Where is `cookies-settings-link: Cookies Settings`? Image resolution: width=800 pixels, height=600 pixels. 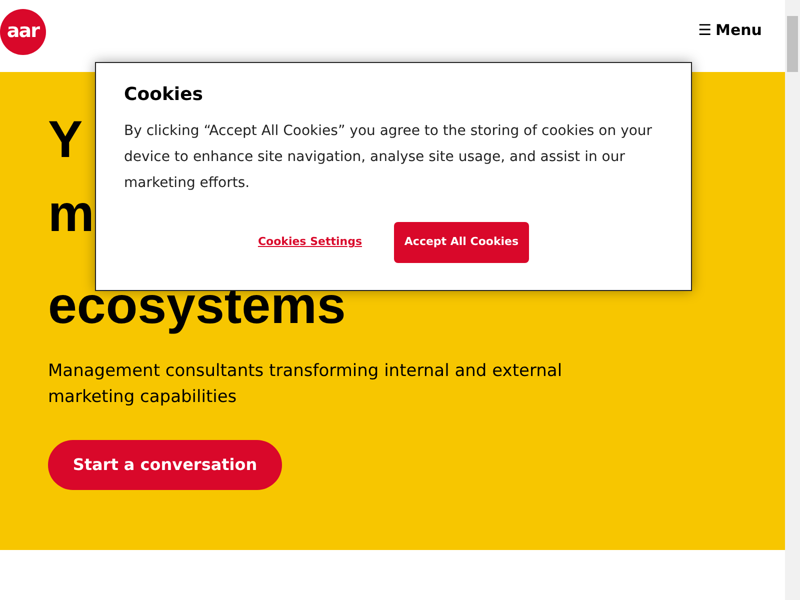 cookies-settings-link: Cookies Settings is located at coordinates (310, 242).